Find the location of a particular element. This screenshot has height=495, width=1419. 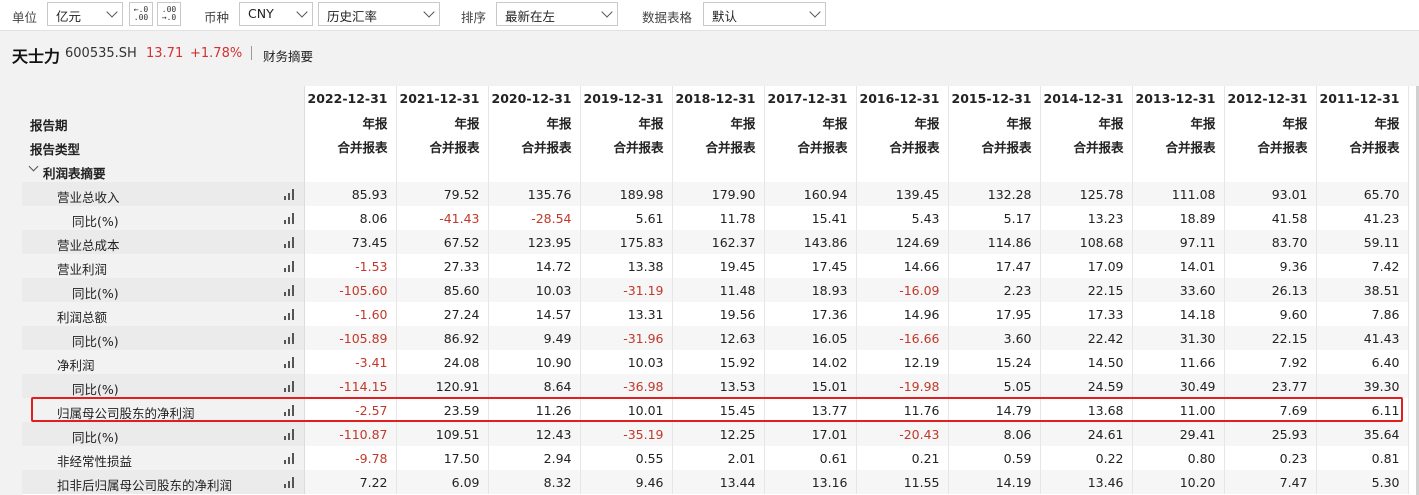

value-cell: 11.48 is located at coordinates (718, 290).